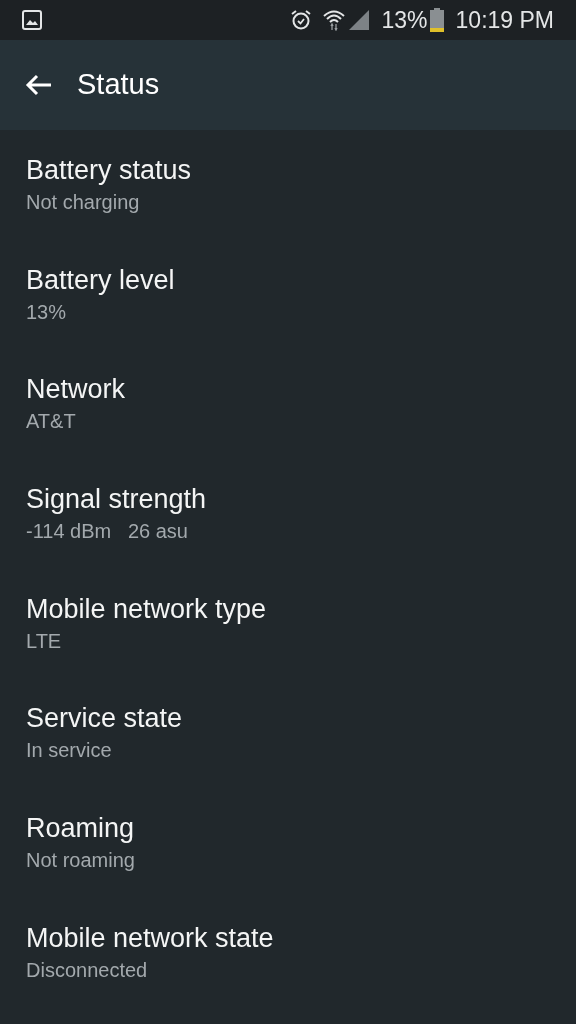 This screenshot has height=1024, width=576. What do you see at coordinates (44, 641) in the screenshot?
I see `item-summary: LTE` at bounding box center [44, 641].